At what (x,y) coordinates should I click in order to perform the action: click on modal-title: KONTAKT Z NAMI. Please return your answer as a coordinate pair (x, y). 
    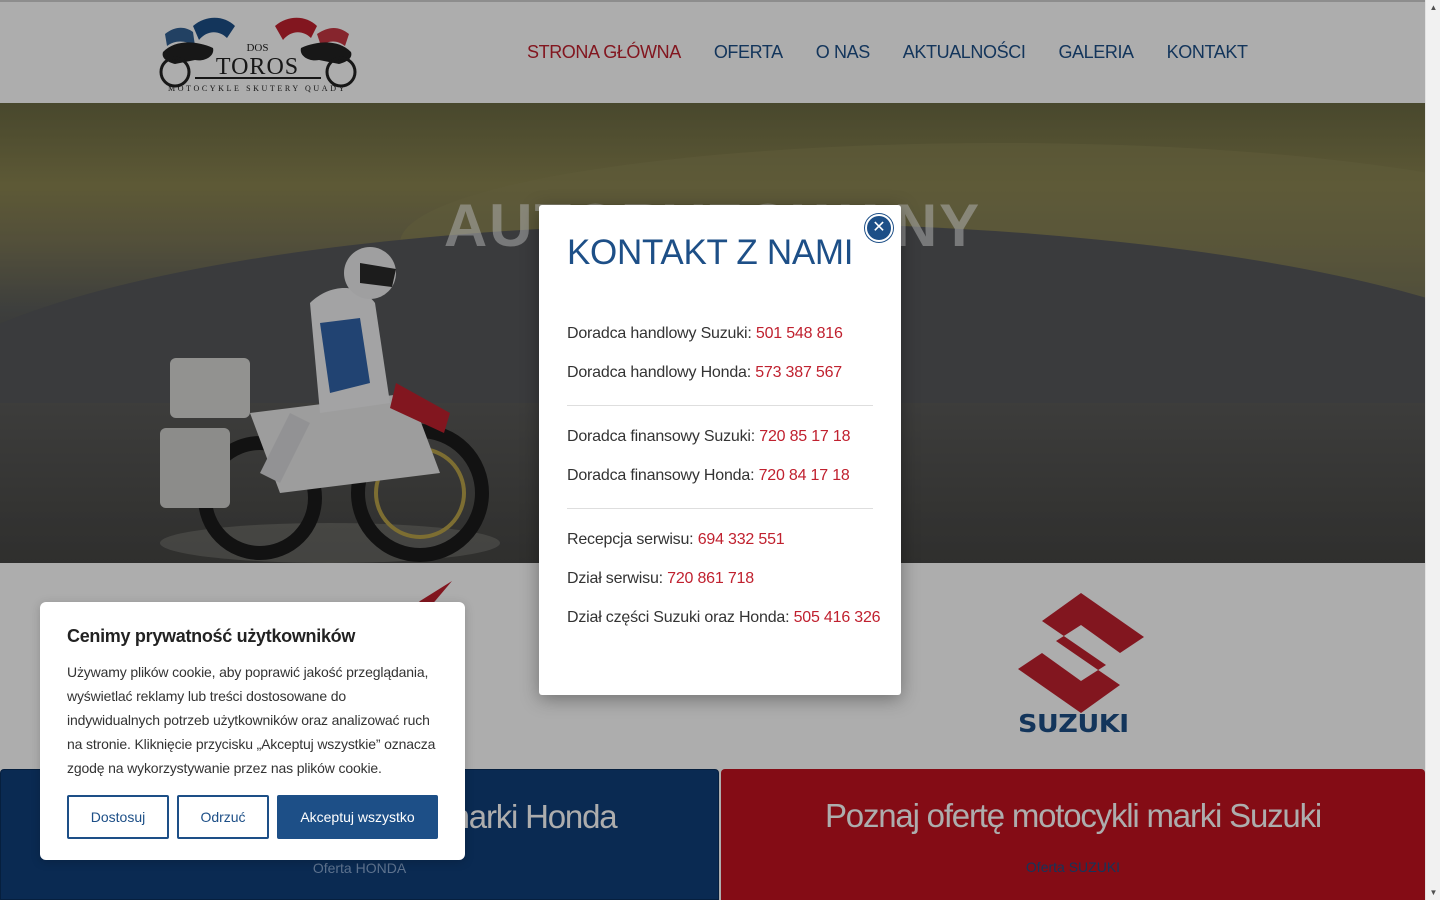
    Looking at the image, I should click on (710, 252).